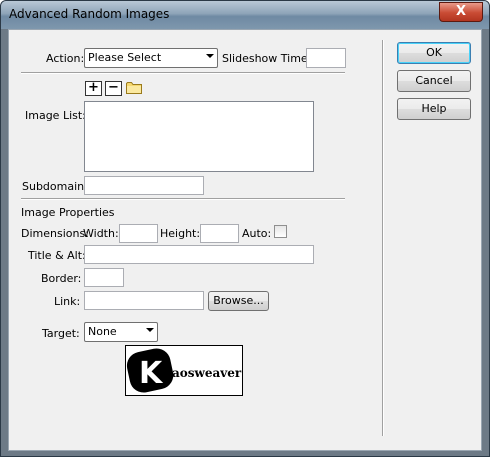 This screenshot has width=490, height=457. What do you see at coordinates (245, 15) in the screenshot?
I see `title-bar: Advanced Random Images X` at bounding box center [245, 15].